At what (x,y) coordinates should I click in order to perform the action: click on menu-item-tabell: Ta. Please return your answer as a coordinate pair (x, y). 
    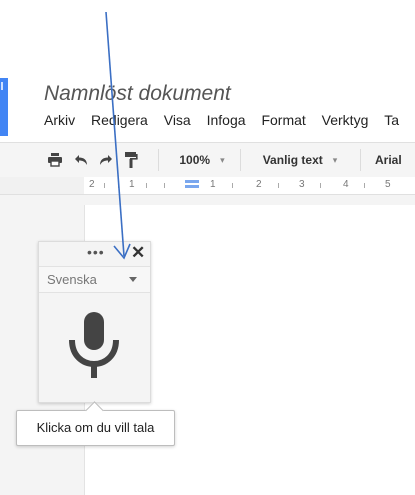
    Looking at the image, I should click on (391, 120).